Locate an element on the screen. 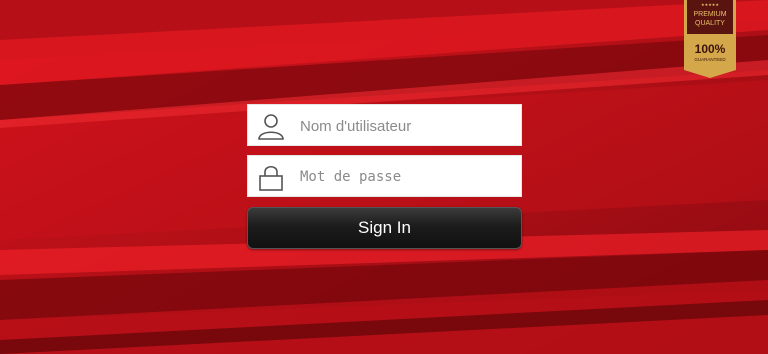 This screenshot has height=354, width=768. badge-line1: PREMIUM is located at coordinates (709, 14).